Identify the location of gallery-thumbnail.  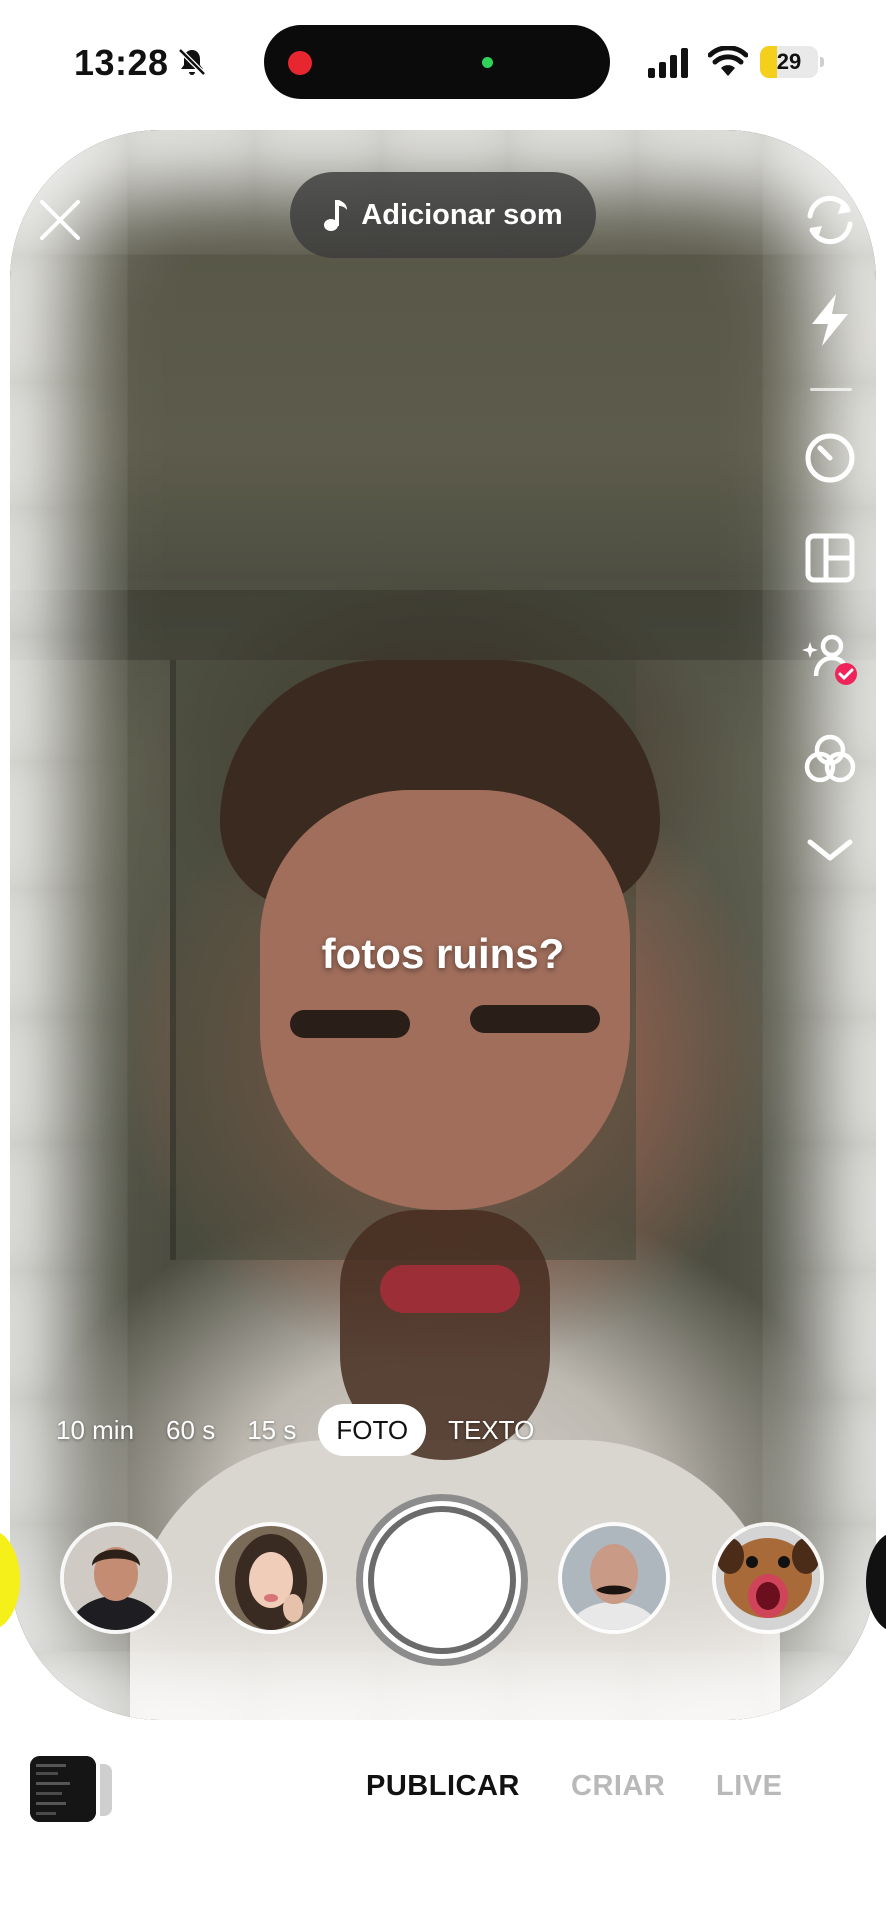
(63, 1789).